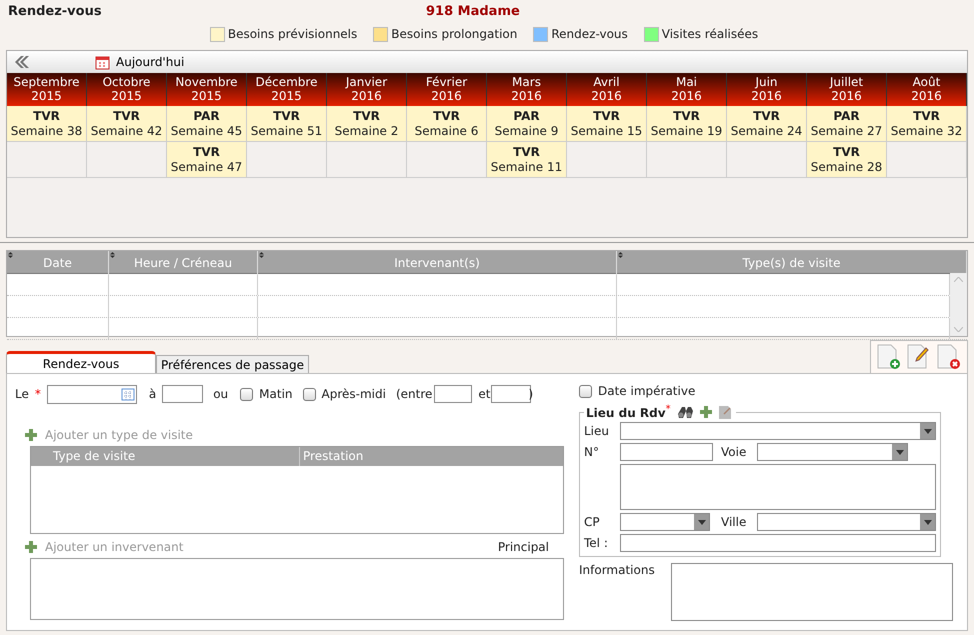 Image resolution: width=974 pixels, height=635 pixels. Describe the element at coordinates (665, 522) in the screenshot. I see `zip-select` at that location.